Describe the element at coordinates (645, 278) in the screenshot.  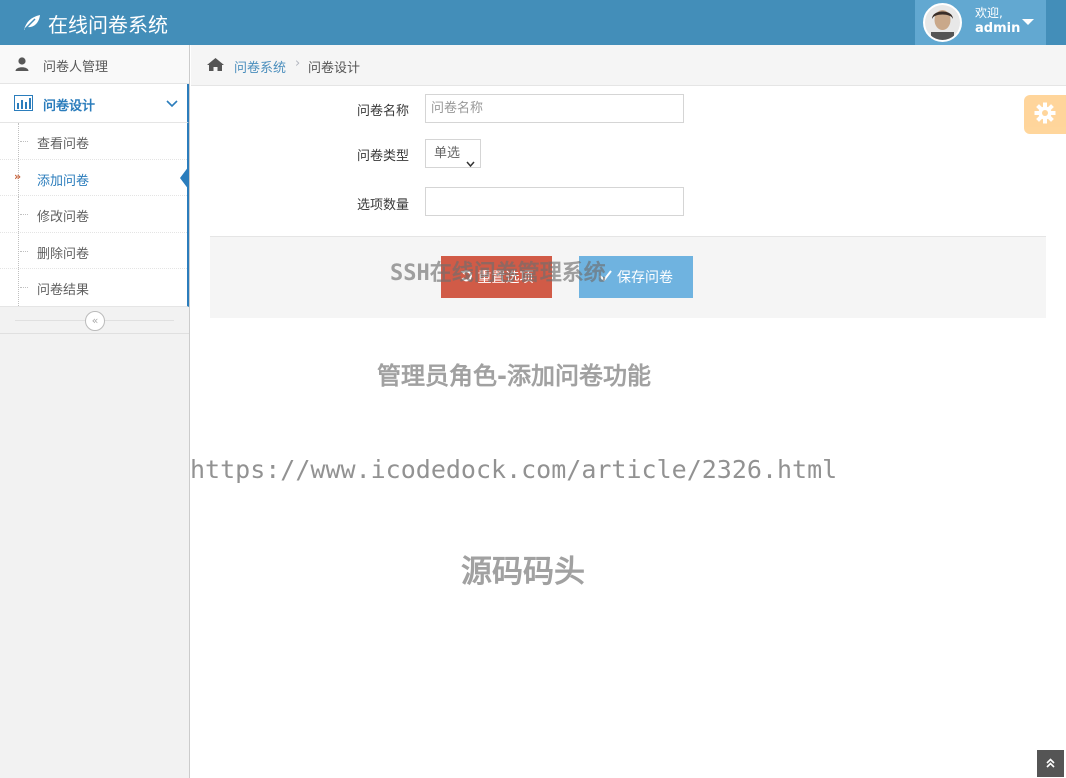
I see `save-survey-label: 保存问卷` at that location.